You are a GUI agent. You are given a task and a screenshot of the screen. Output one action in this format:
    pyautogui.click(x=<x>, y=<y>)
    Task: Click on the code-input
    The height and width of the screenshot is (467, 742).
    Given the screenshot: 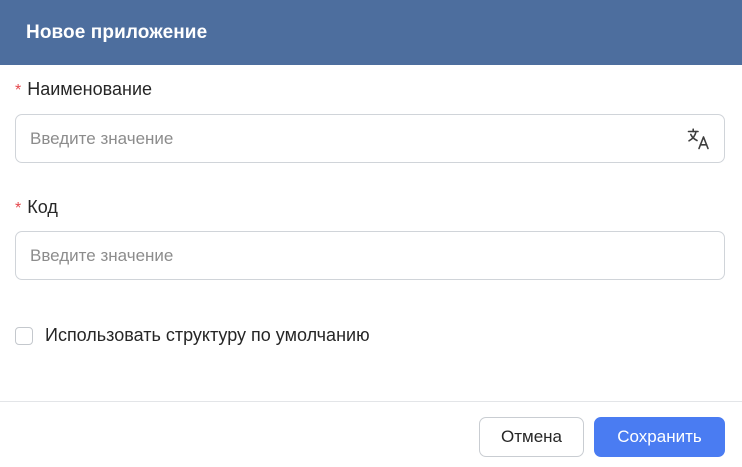 What is the action you would take?
    pyautogui.click(x=370, y=255)
    